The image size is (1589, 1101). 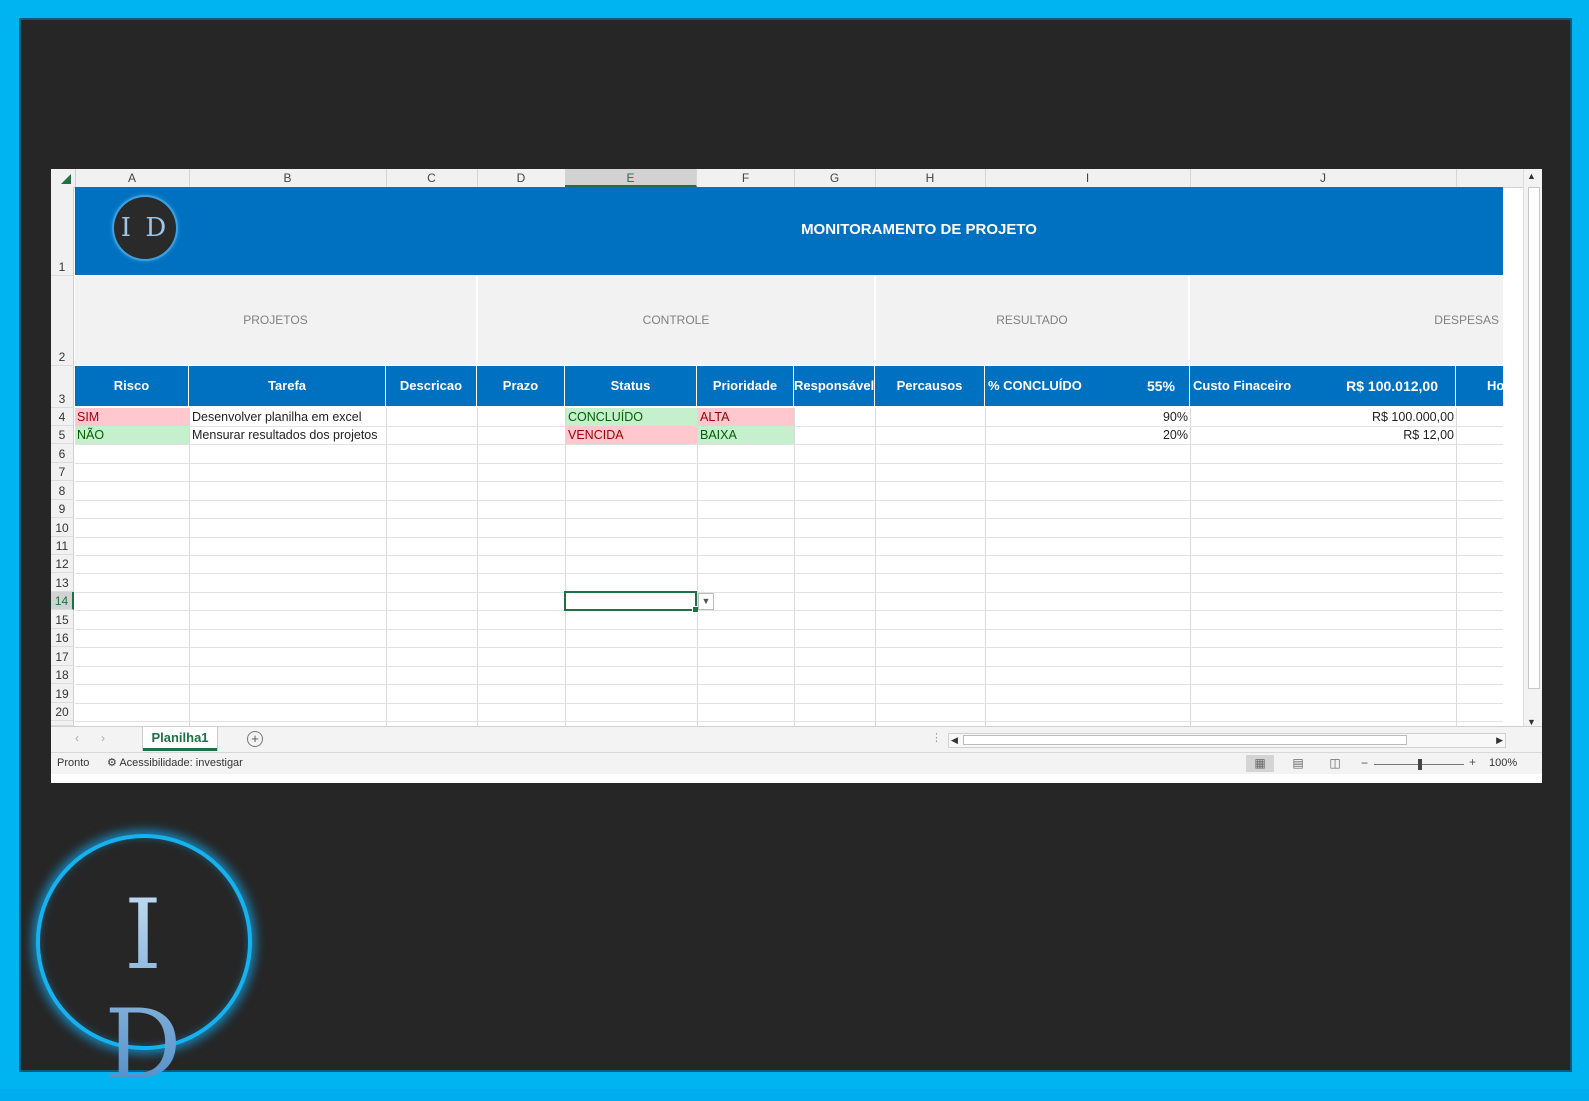 What do you see at coordinates (1087, 386) in the screenshot?
I see `header-concluido: % CONCLUÍDO 55%` at bounding box center [1087, 386].